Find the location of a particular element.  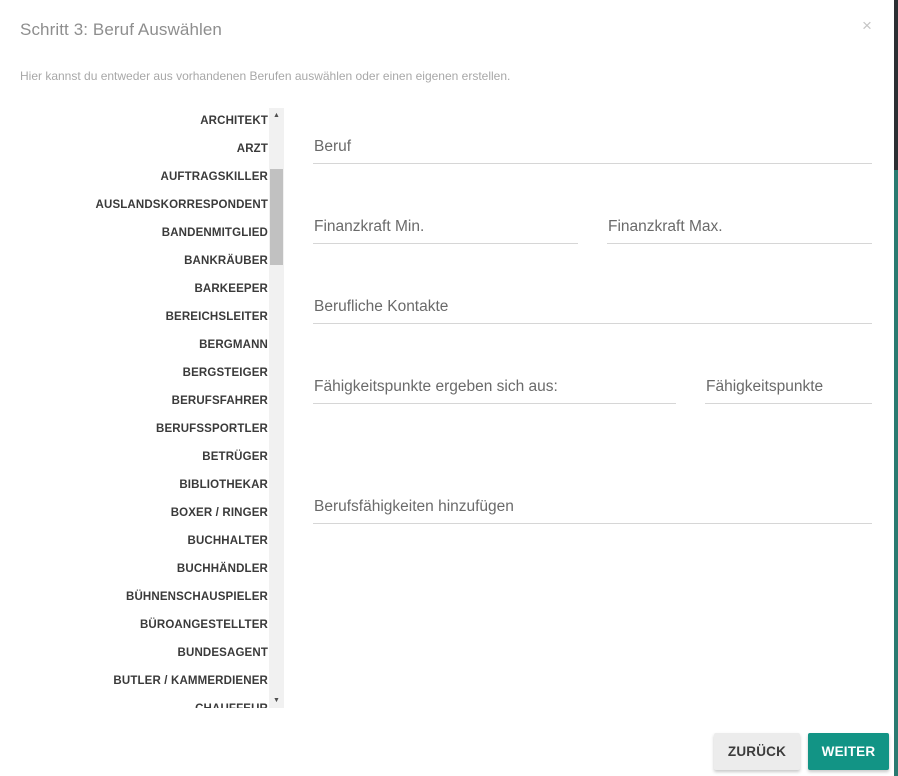

profession-list-item: BERGSTEIGER is located at coordinates (144, 373).